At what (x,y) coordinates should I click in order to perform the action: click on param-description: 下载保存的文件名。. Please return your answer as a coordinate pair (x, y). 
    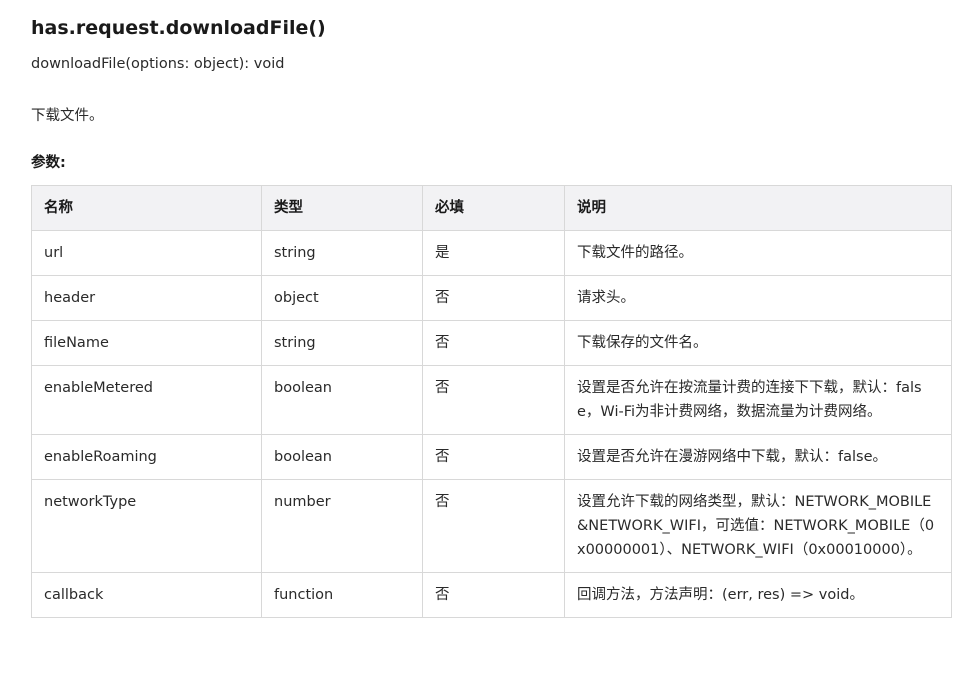
    Looking at the image, I should click on (758, 343).